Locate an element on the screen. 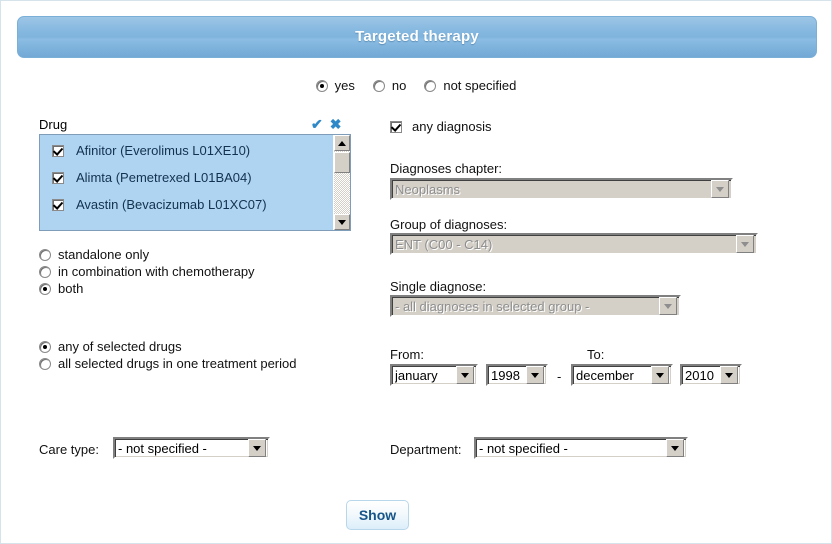  show-button: Show is located at coordinates (377, 515).